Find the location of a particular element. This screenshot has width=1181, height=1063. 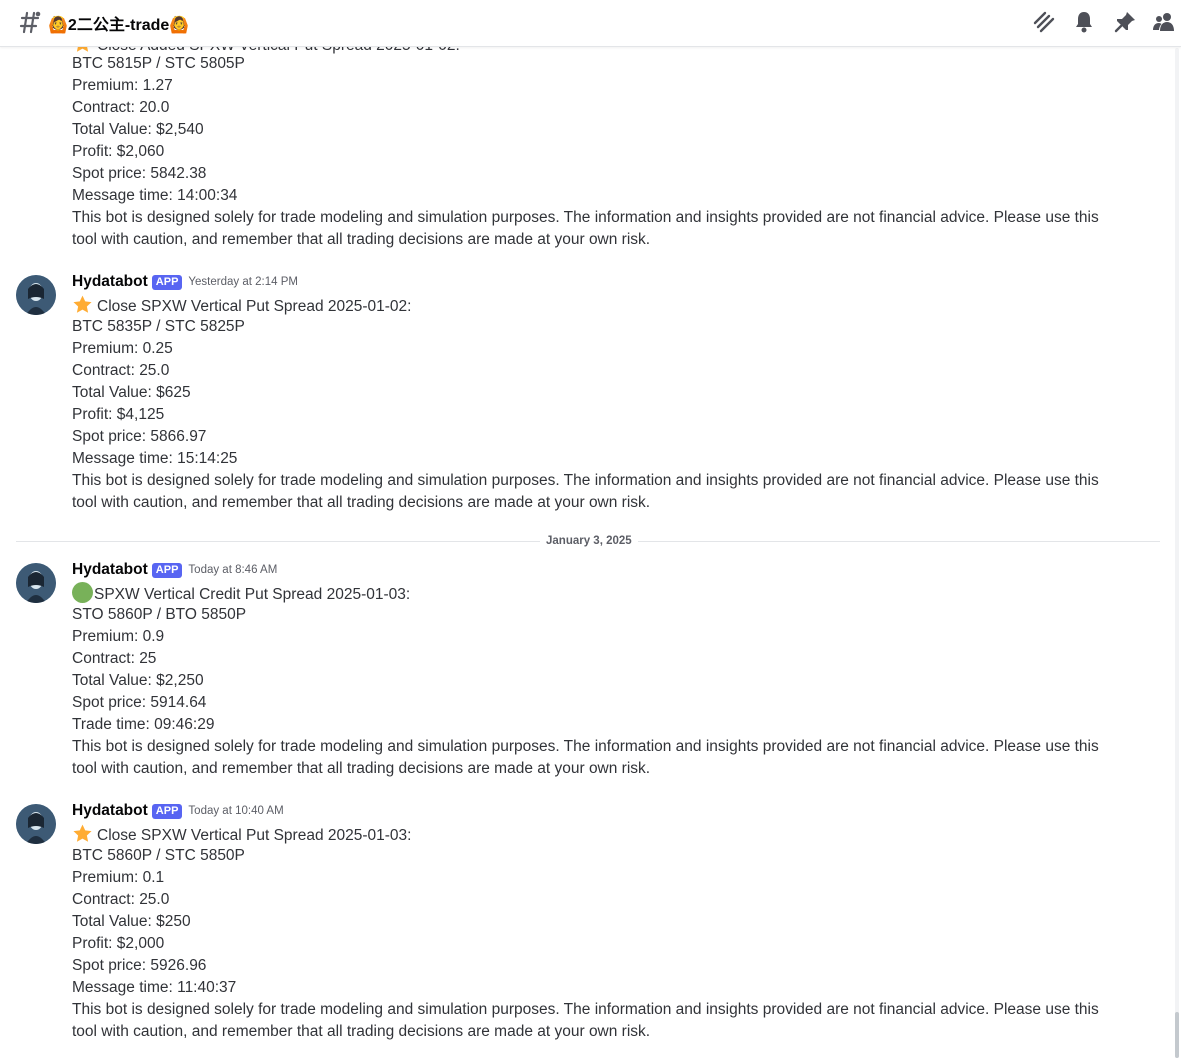

message-line: Profit: $4,125 is located at coordinates (118, 414).